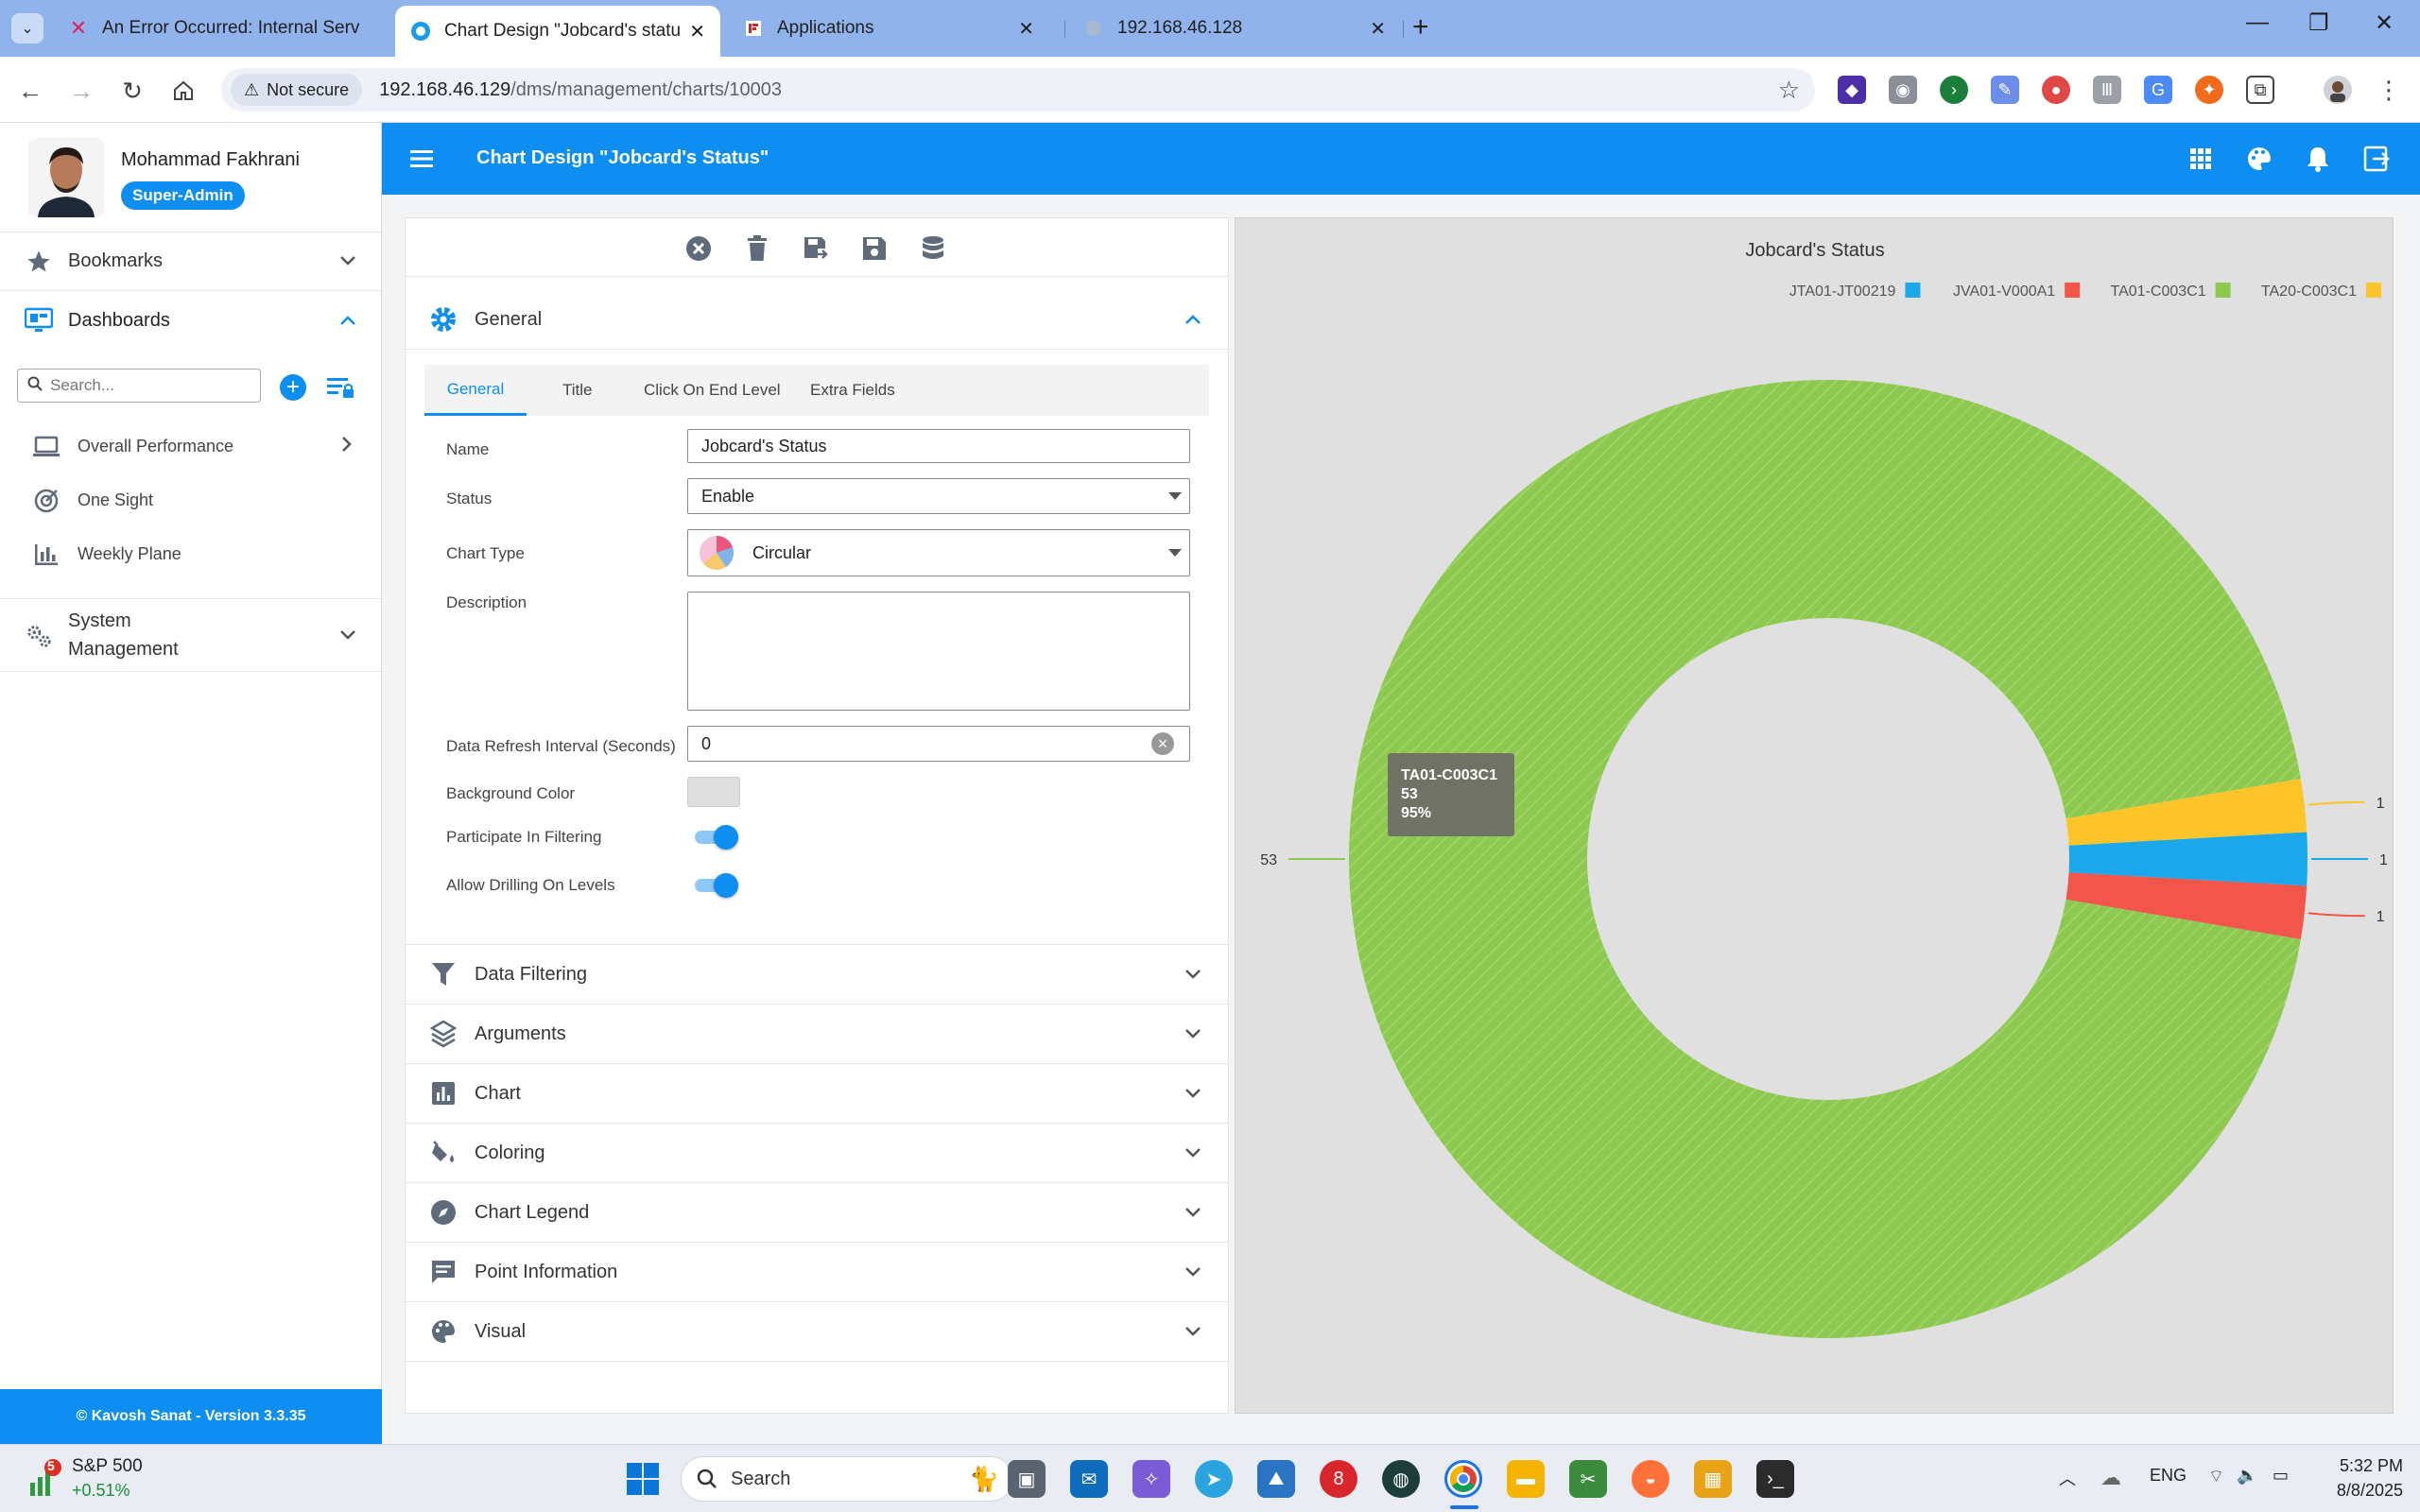 The width and height of the screenshot is (2420, 1512). What do you see at coordinates (2338, 90) in the screenshot?
I see `profile-avatar-icon` at bounding box center [2338, 90].